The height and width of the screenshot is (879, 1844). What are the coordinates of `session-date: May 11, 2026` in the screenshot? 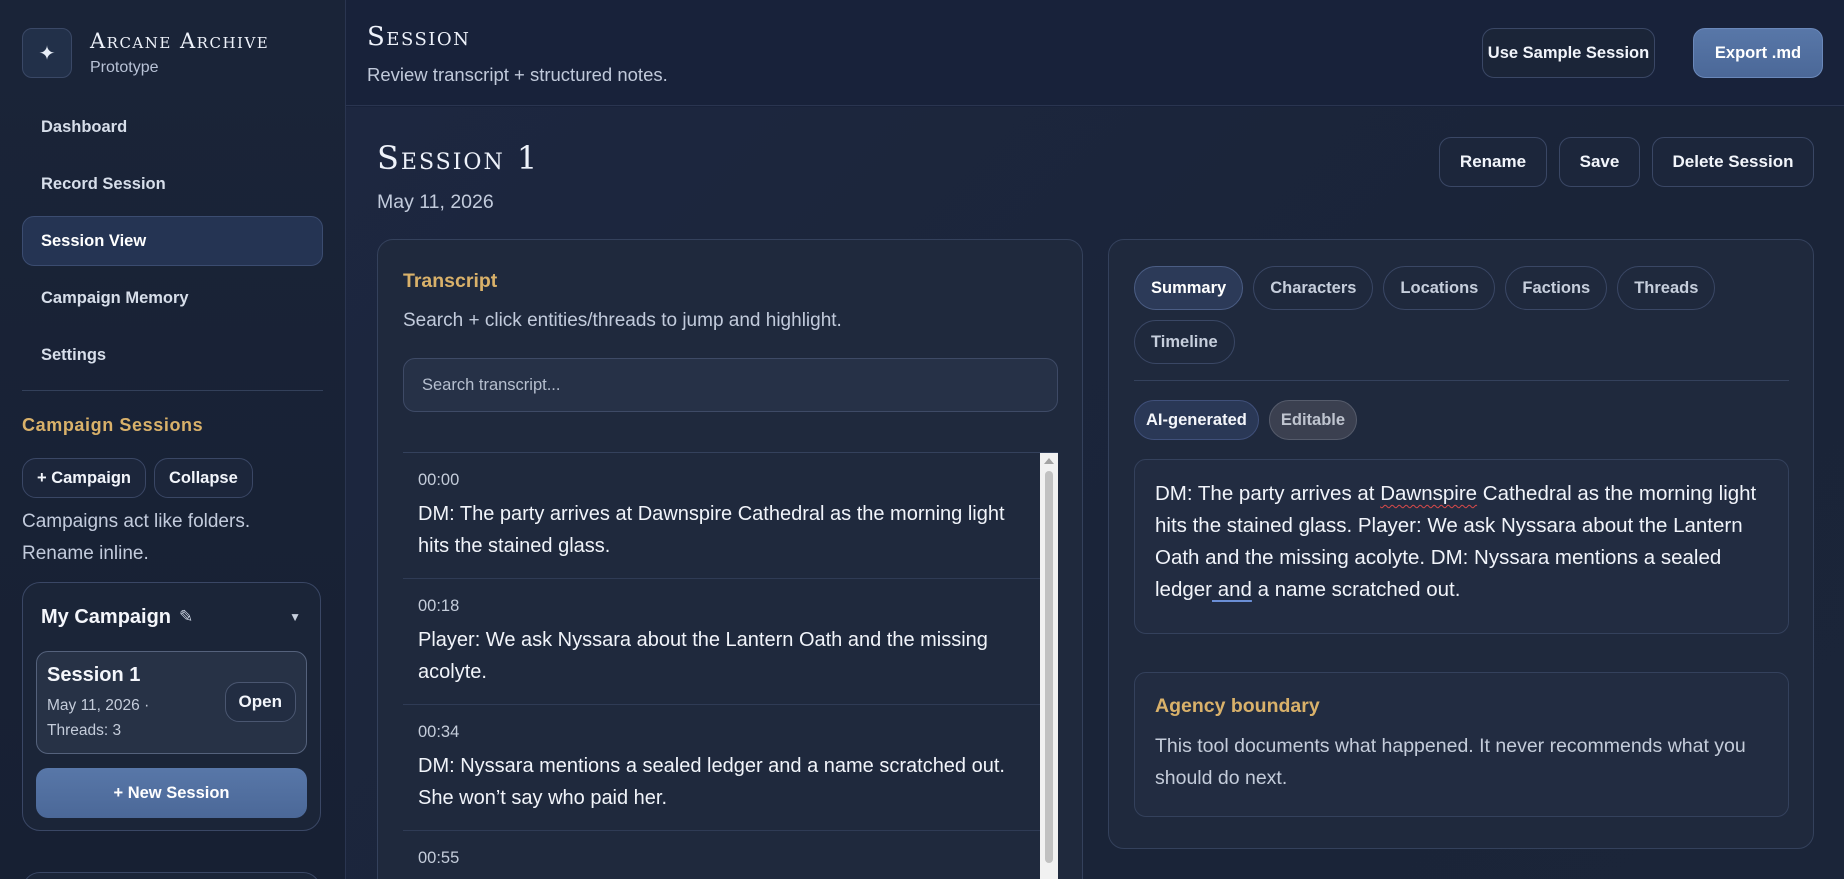 It's located at (435, 202).